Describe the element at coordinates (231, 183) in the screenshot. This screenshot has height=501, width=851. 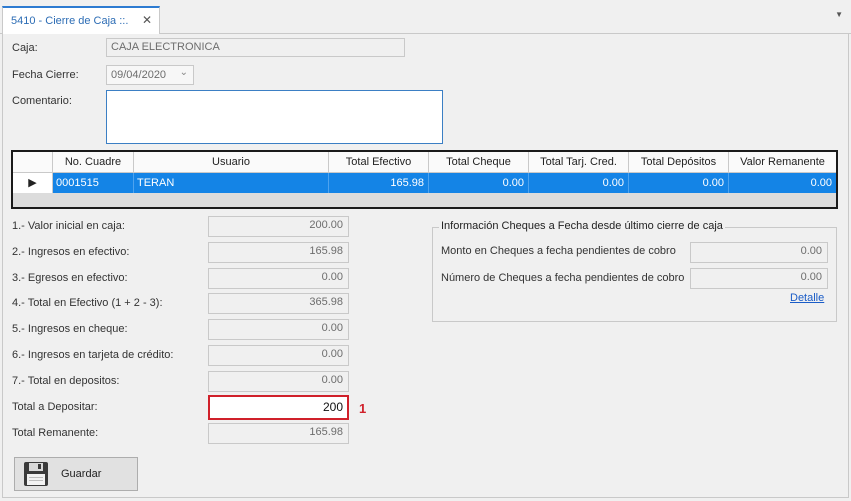
I see `cell-usuario: TERAN` at that location.